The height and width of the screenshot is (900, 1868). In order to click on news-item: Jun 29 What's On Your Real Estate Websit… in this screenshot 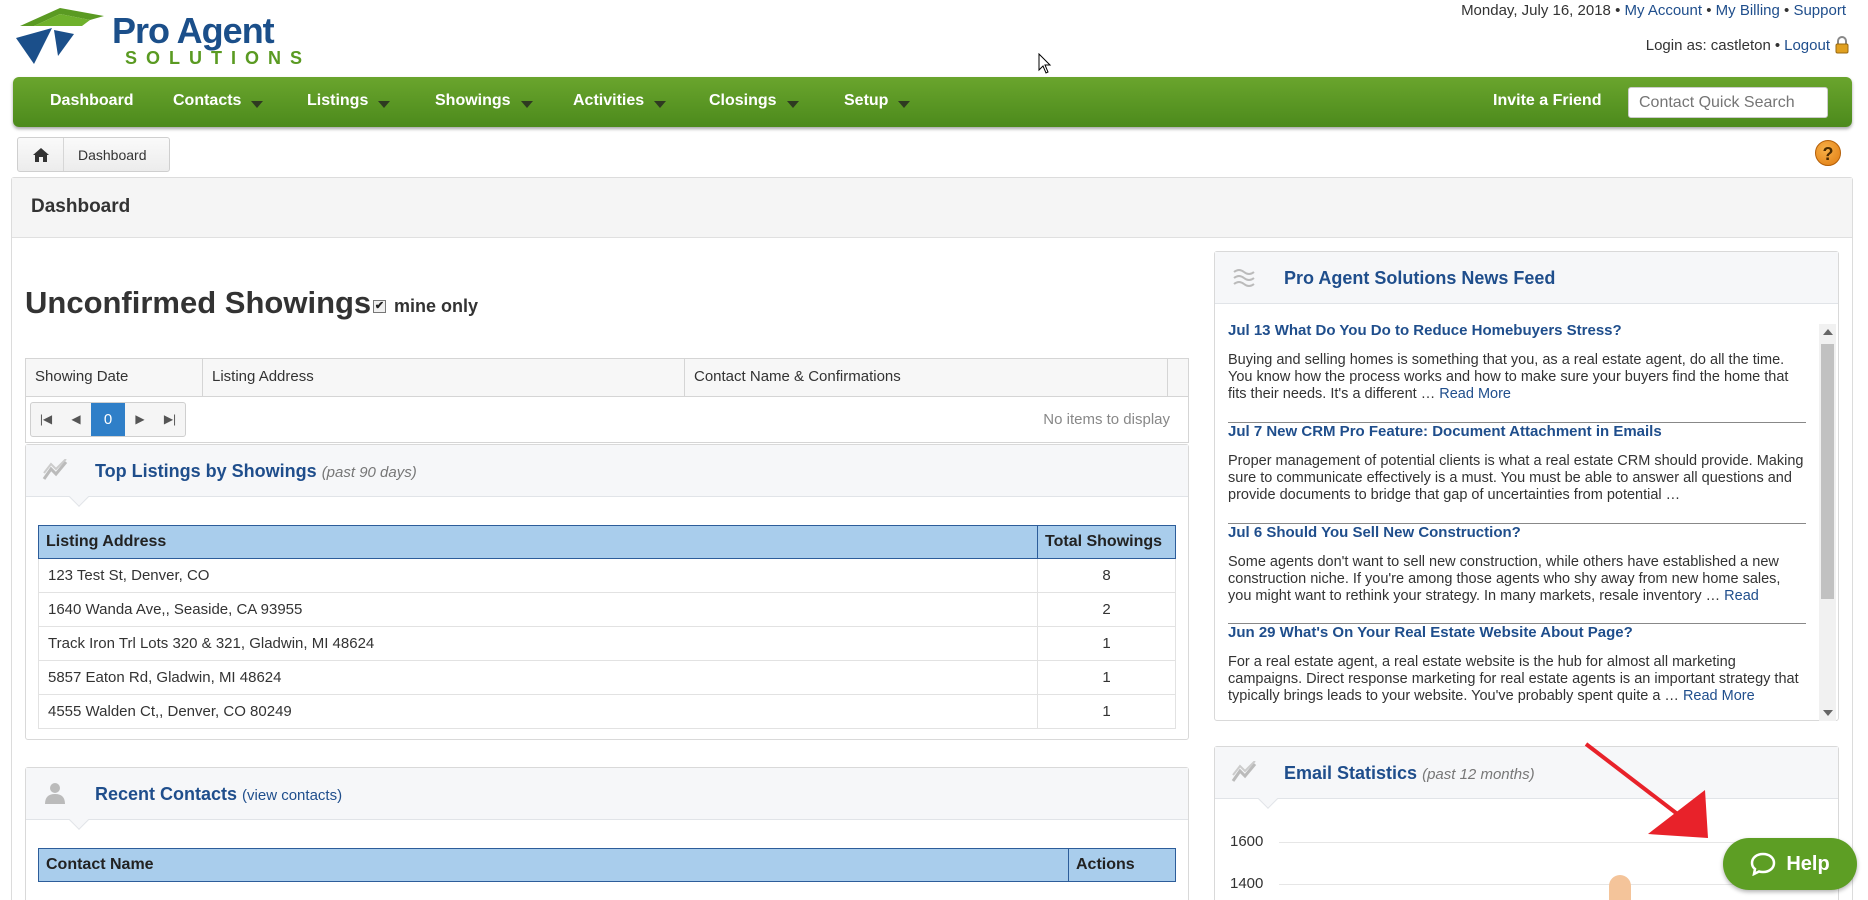, I will do `click(1517, 664)`.